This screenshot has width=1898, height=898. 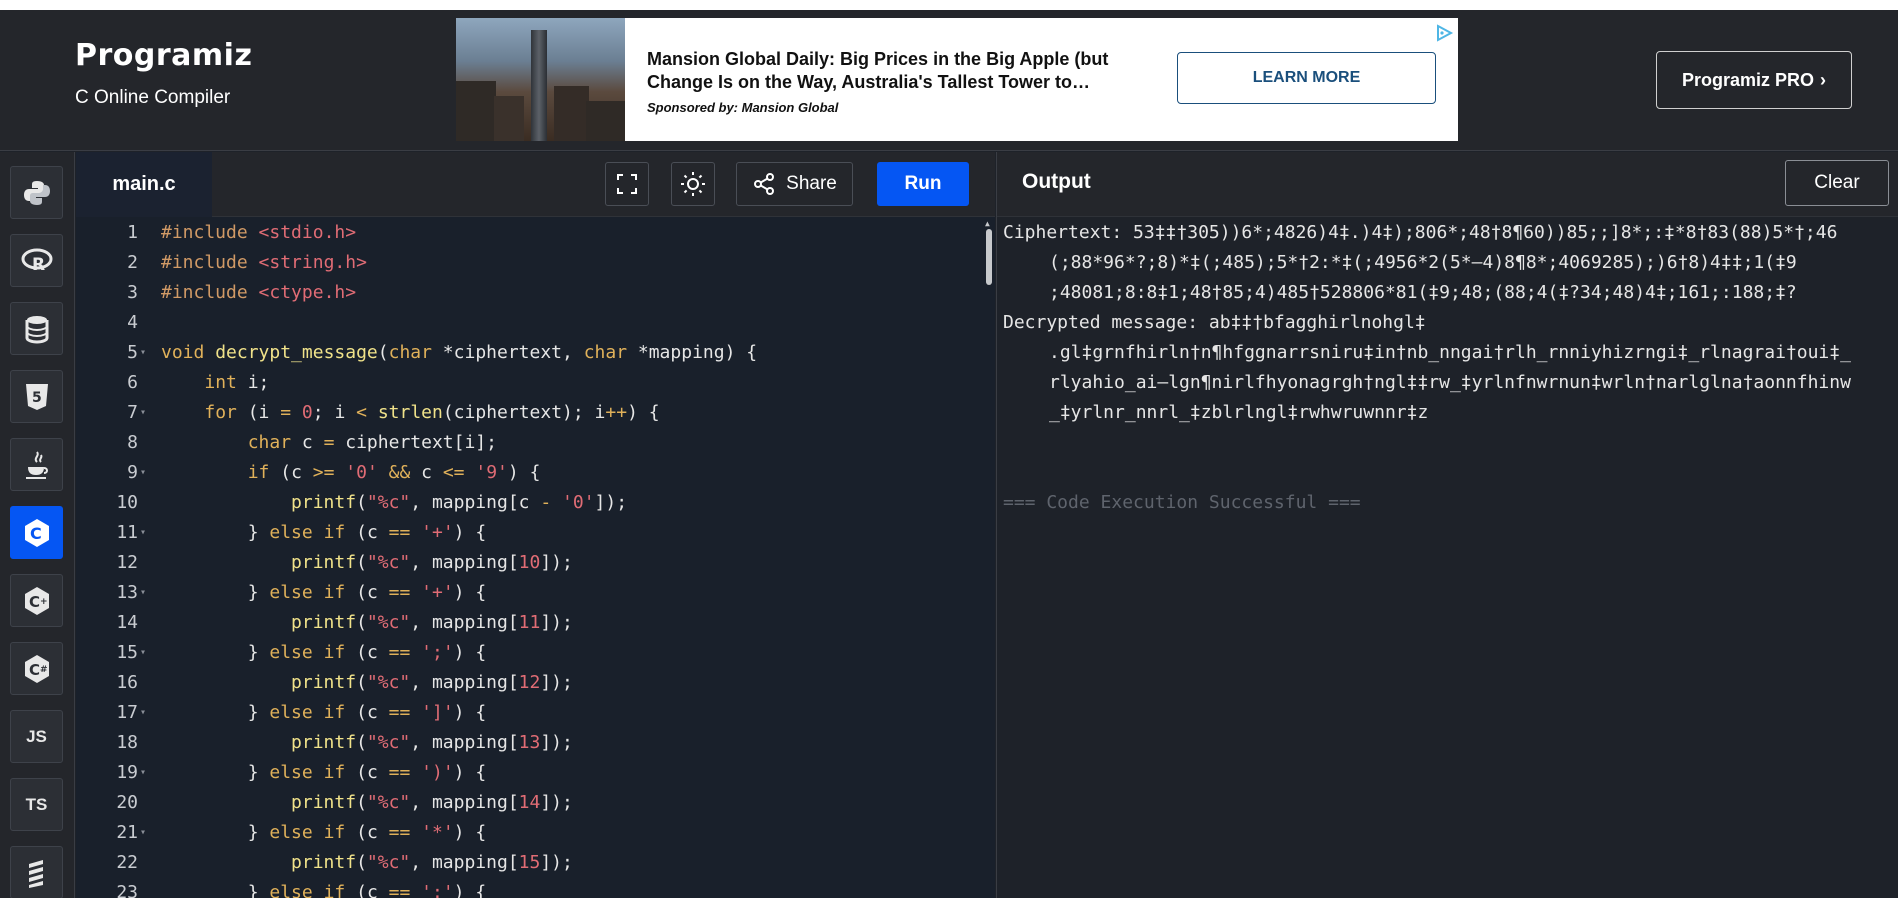 What do you see at coordinates (36, 260) in the screenshot?
I see `r-icon: R` at bounding box center [36, 260].